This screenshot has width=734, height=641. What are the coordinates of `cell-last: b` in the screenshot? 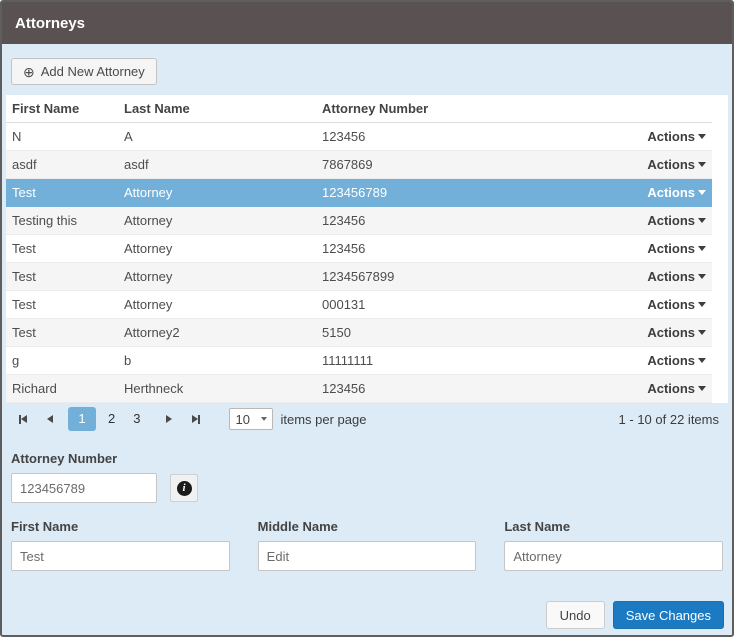 It's located at (128, 360).